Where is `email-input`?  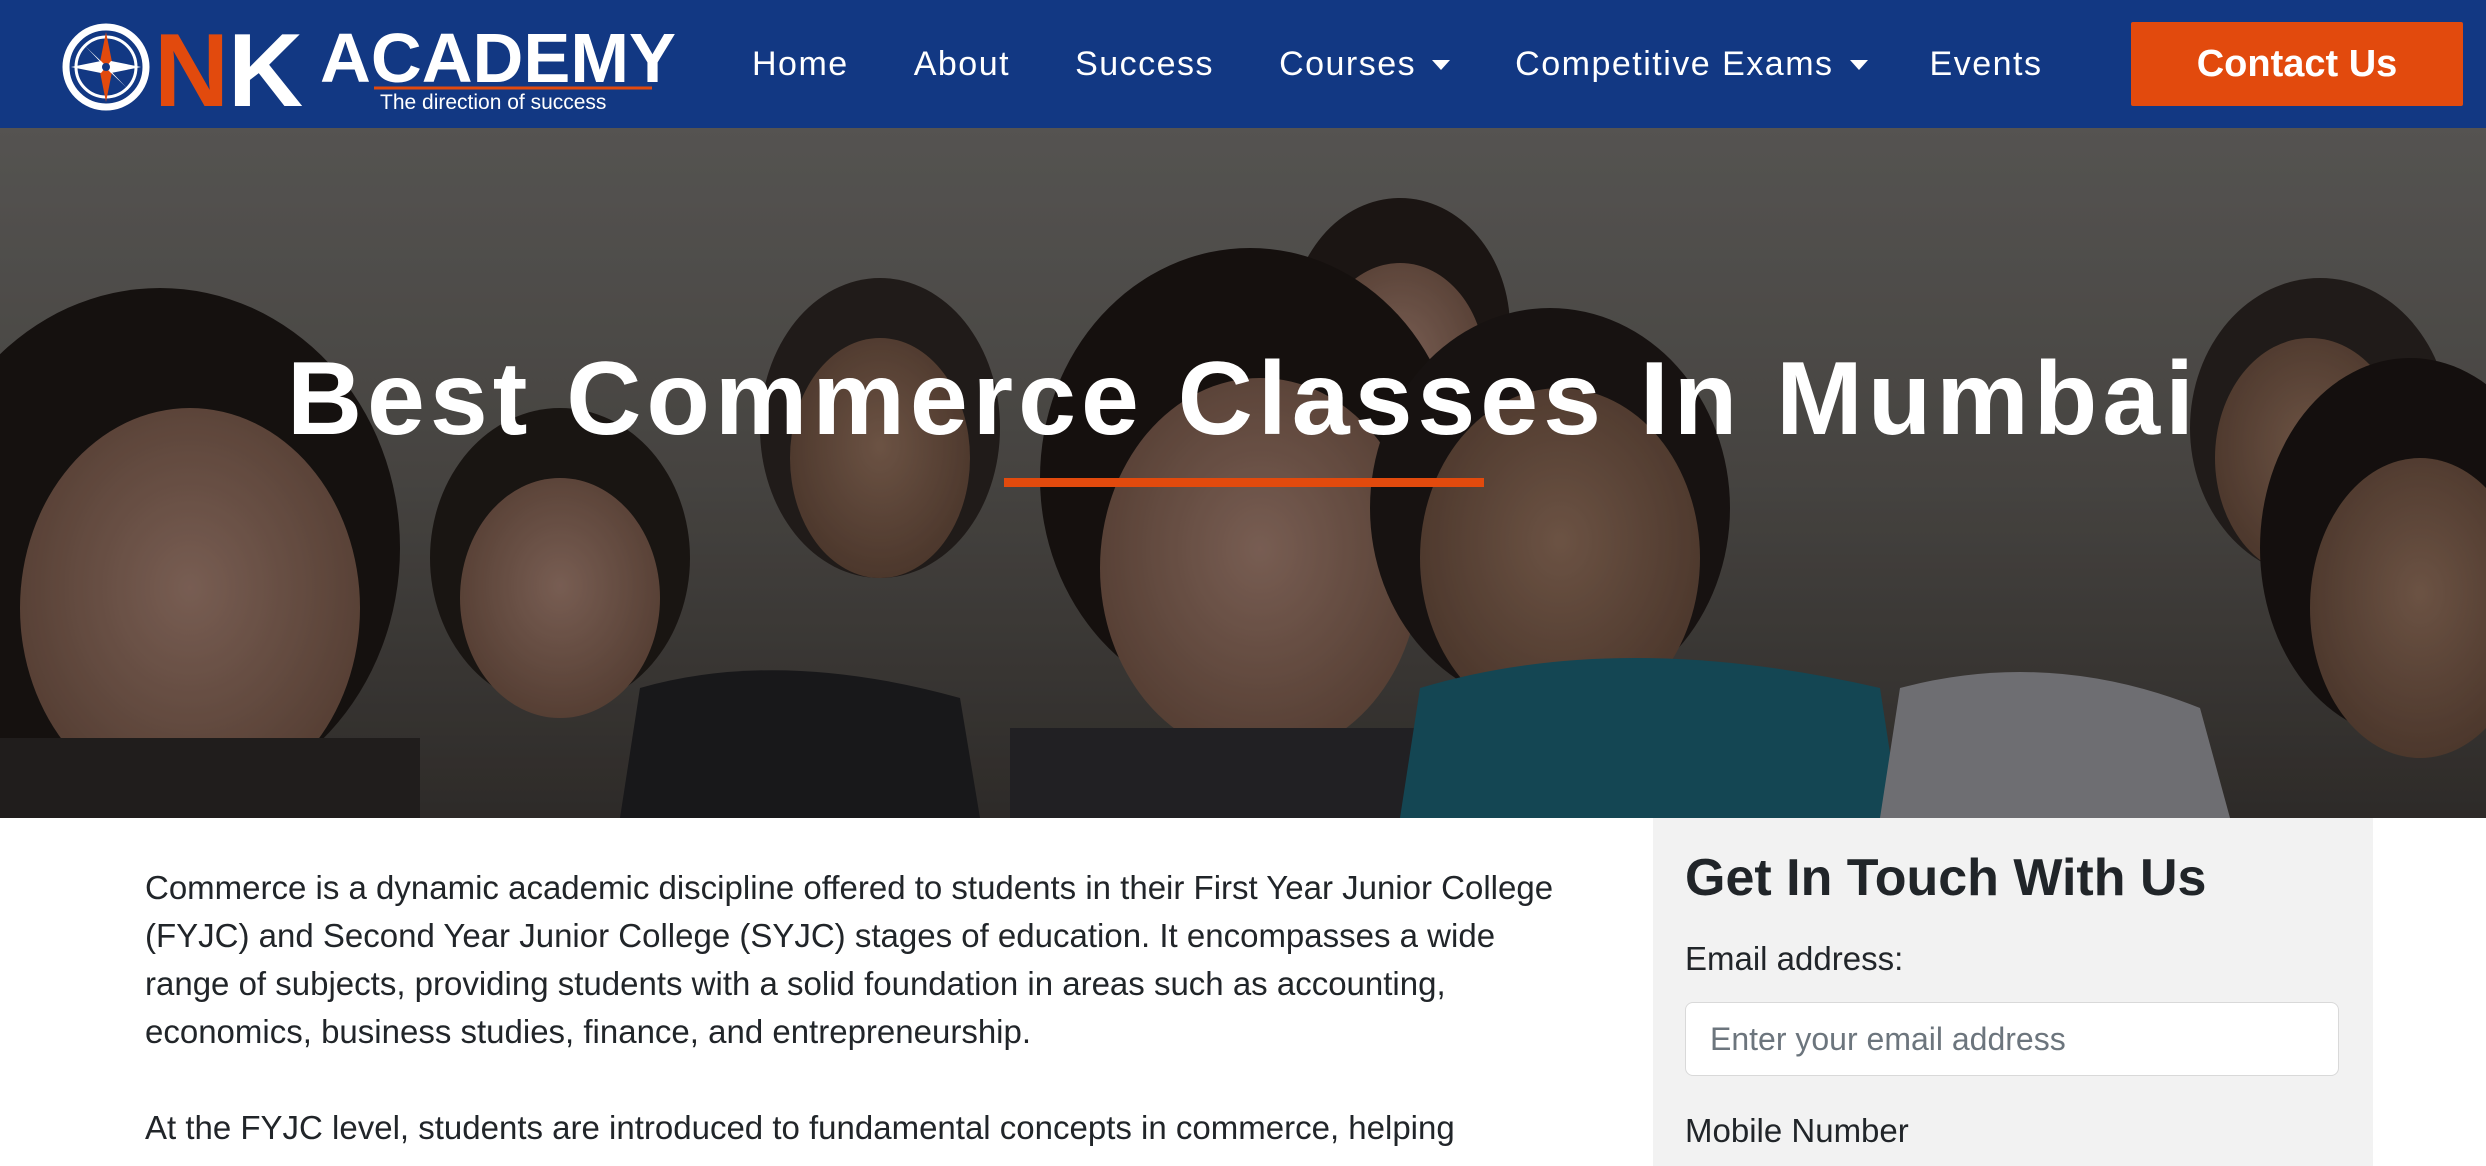
email-input is located at coordinates (2012, 1039).